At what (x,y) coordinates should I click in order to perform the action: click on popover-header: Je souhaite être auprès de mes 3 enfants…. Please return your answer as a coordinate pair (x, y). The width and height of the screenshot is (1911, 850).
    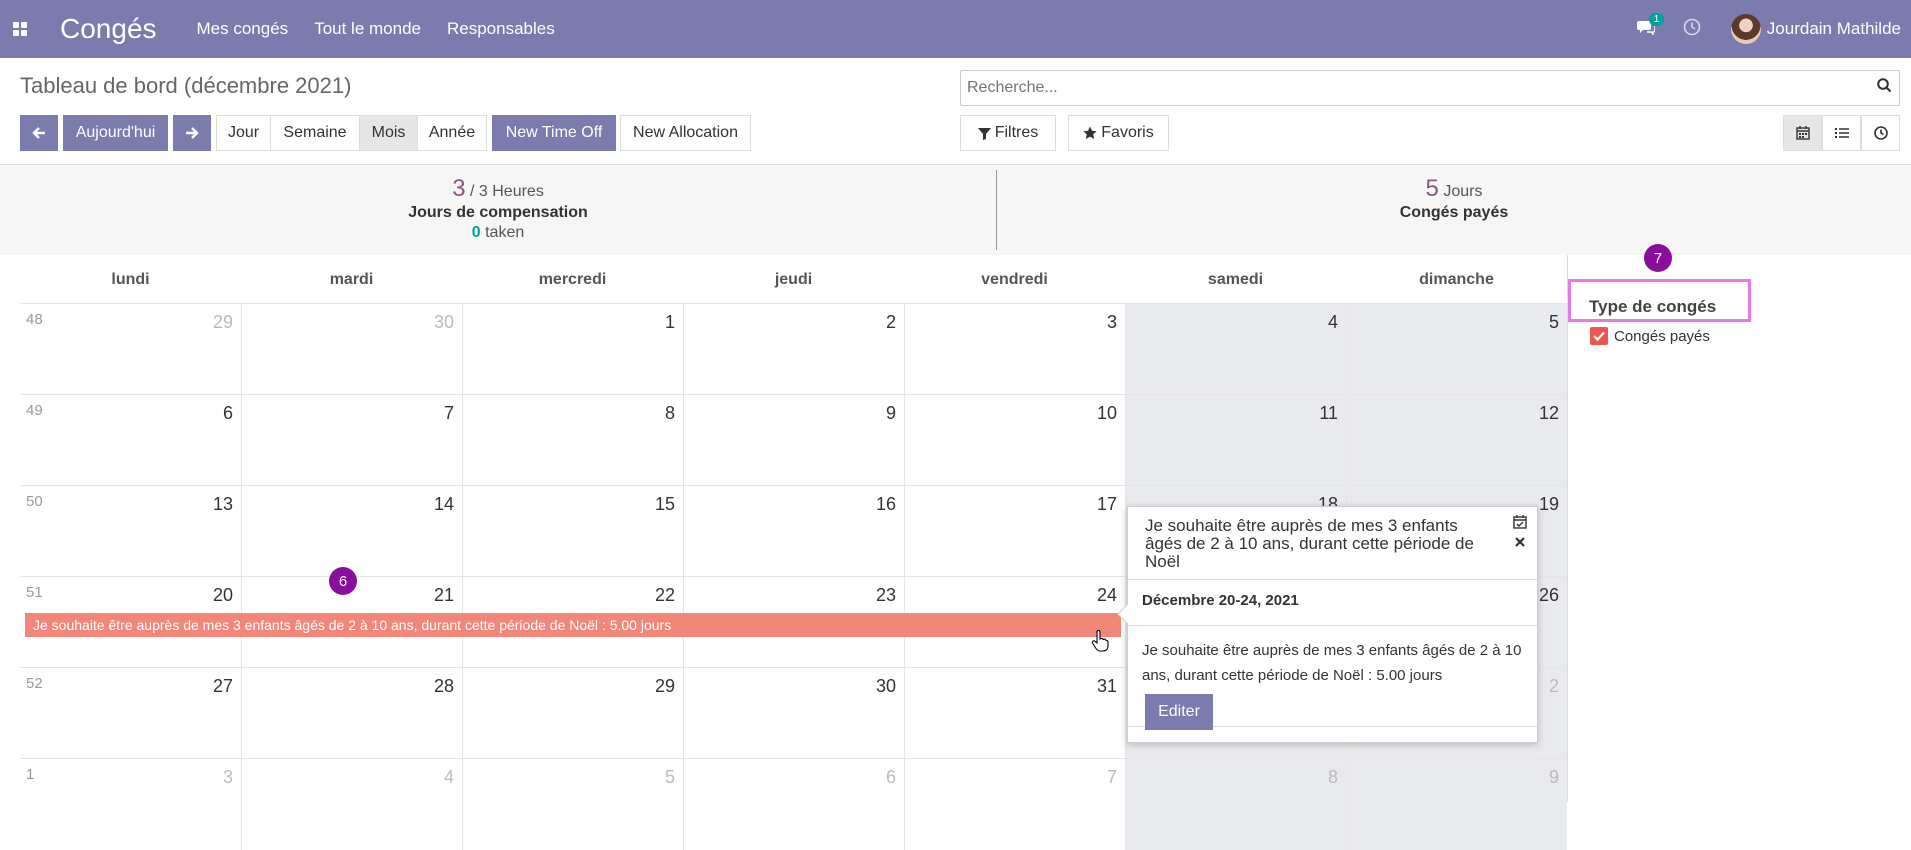
    Looking at the image, I should click on (1332, 543).